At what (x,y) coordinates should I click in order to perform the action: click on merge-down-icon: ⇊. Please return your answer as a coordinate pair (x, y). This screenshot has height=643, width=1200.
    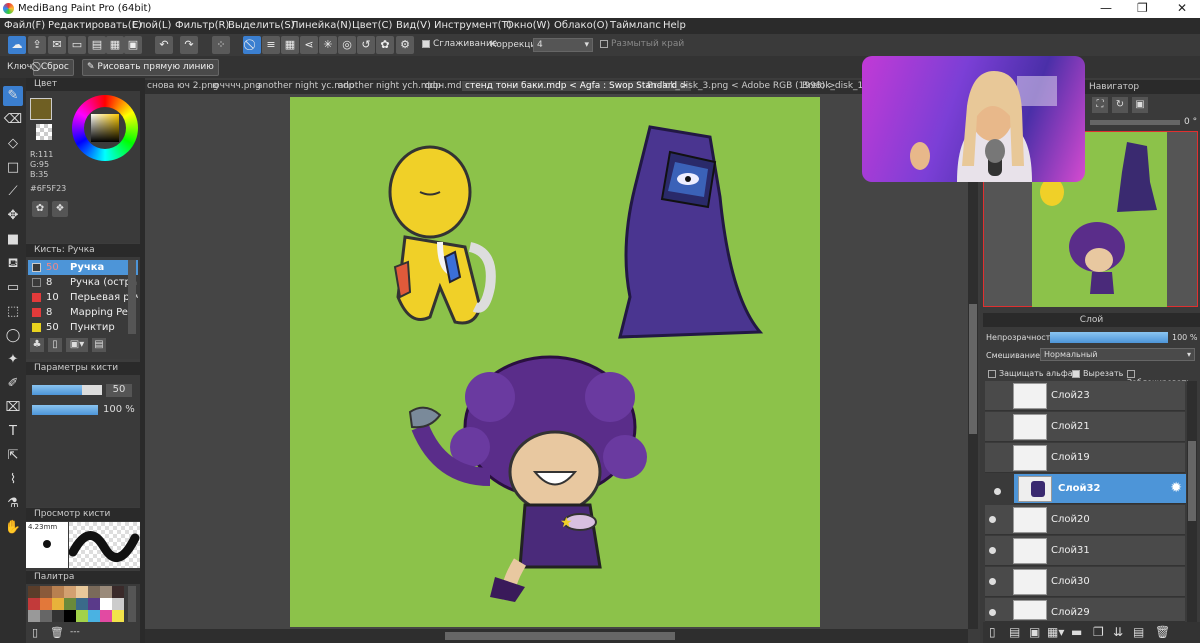
    Looking at the image, I should click on (1118, 632).